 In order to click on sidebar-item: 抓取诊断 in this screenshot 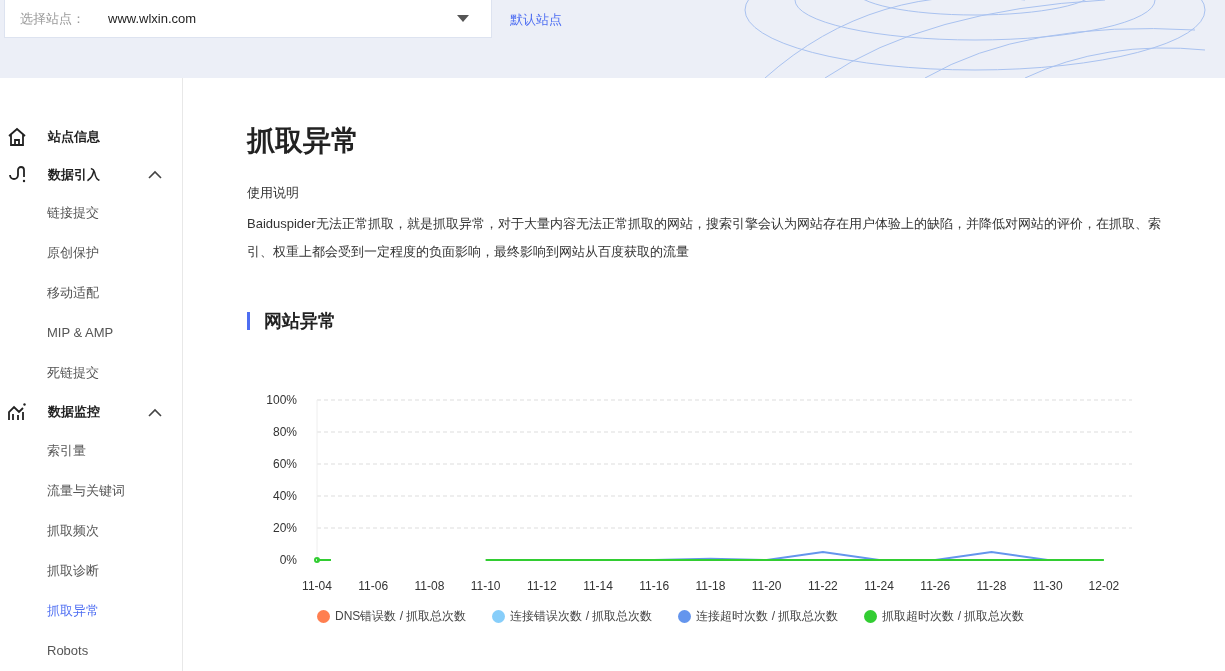, I will do `click(91, 571)`.